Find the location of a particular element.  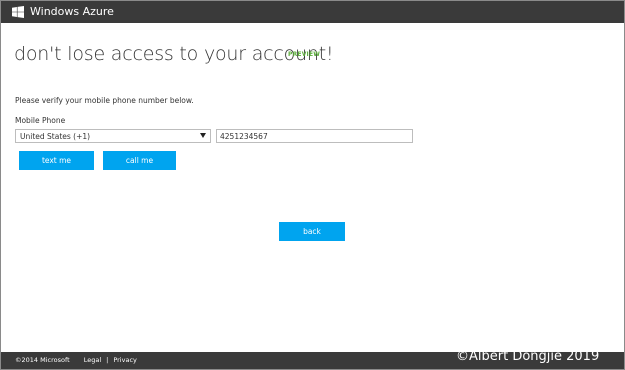

privacy-link: Privacy is located at coordinates (125, 360).